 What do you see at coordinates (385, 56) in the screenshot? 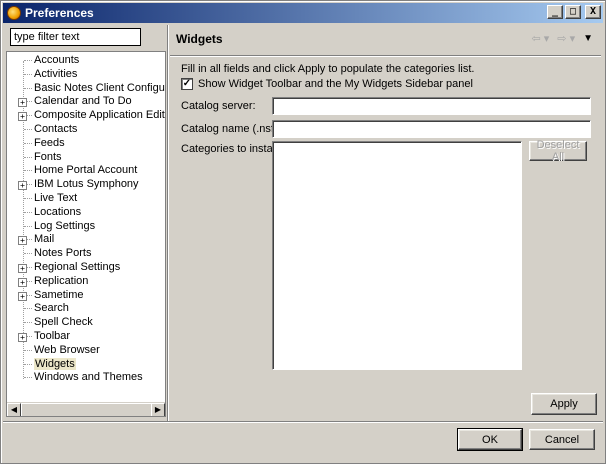
I see `header-separator` at bounding box center [385, 56].